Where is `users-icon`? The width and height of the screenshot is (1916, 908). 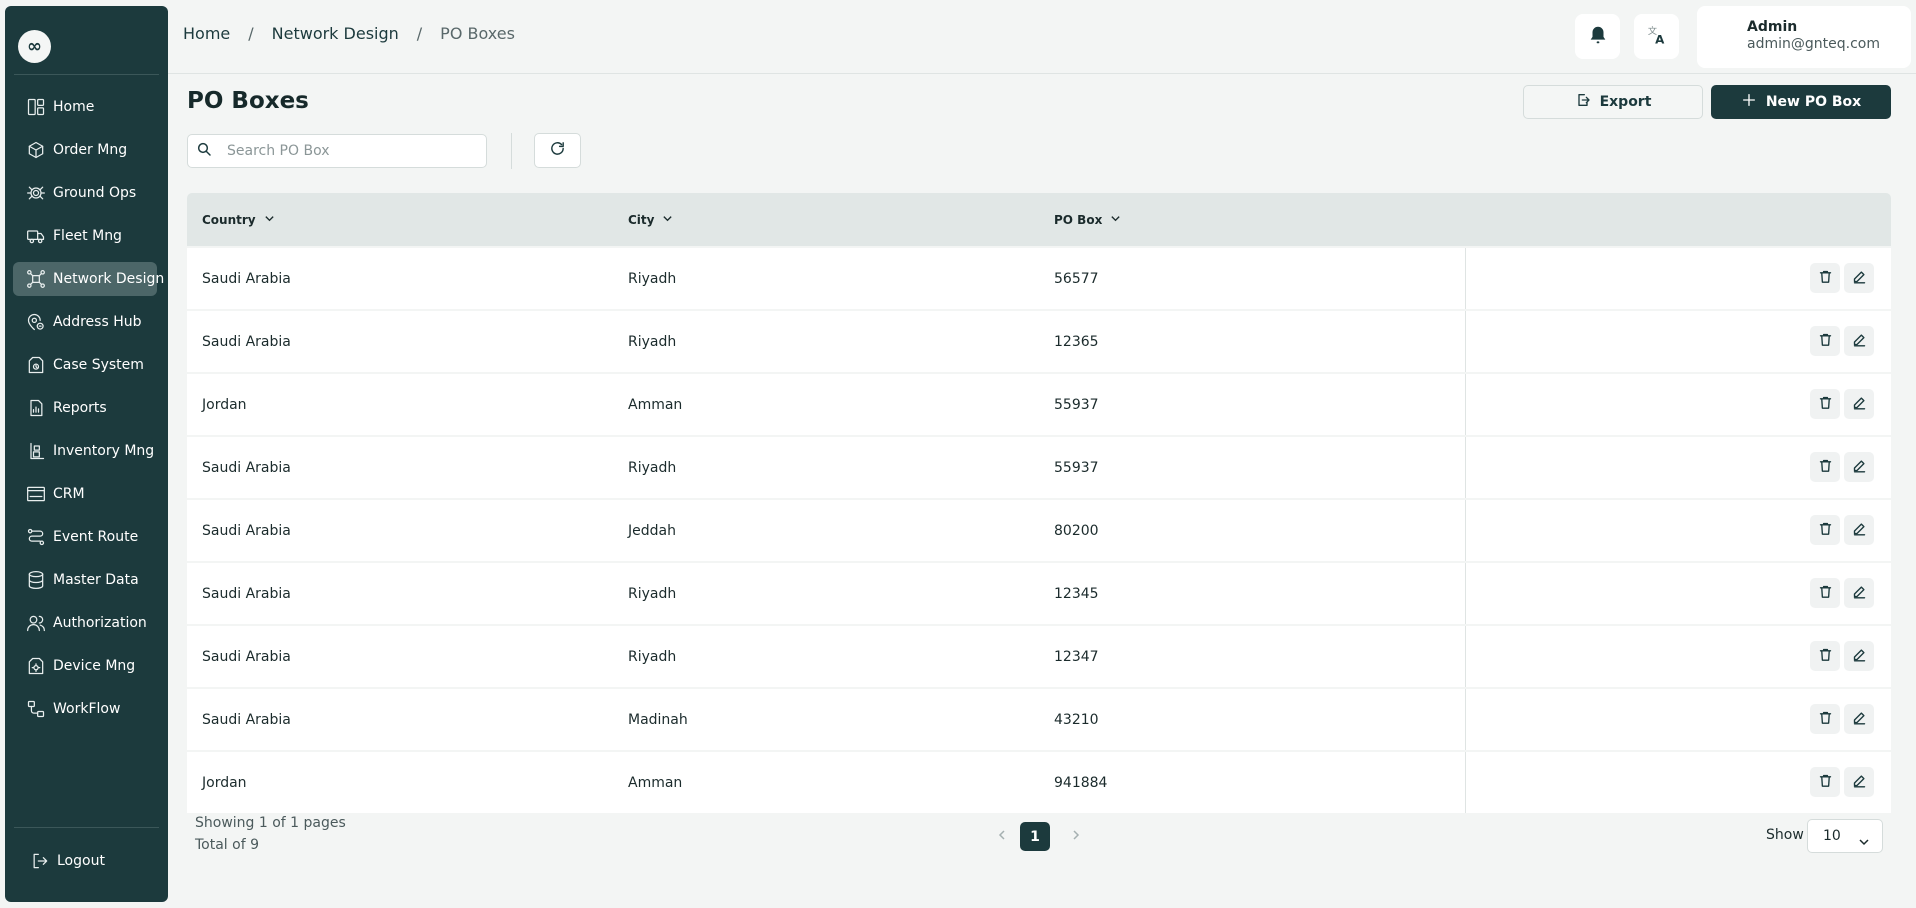
users-icon is located at coordinates (36, 623).